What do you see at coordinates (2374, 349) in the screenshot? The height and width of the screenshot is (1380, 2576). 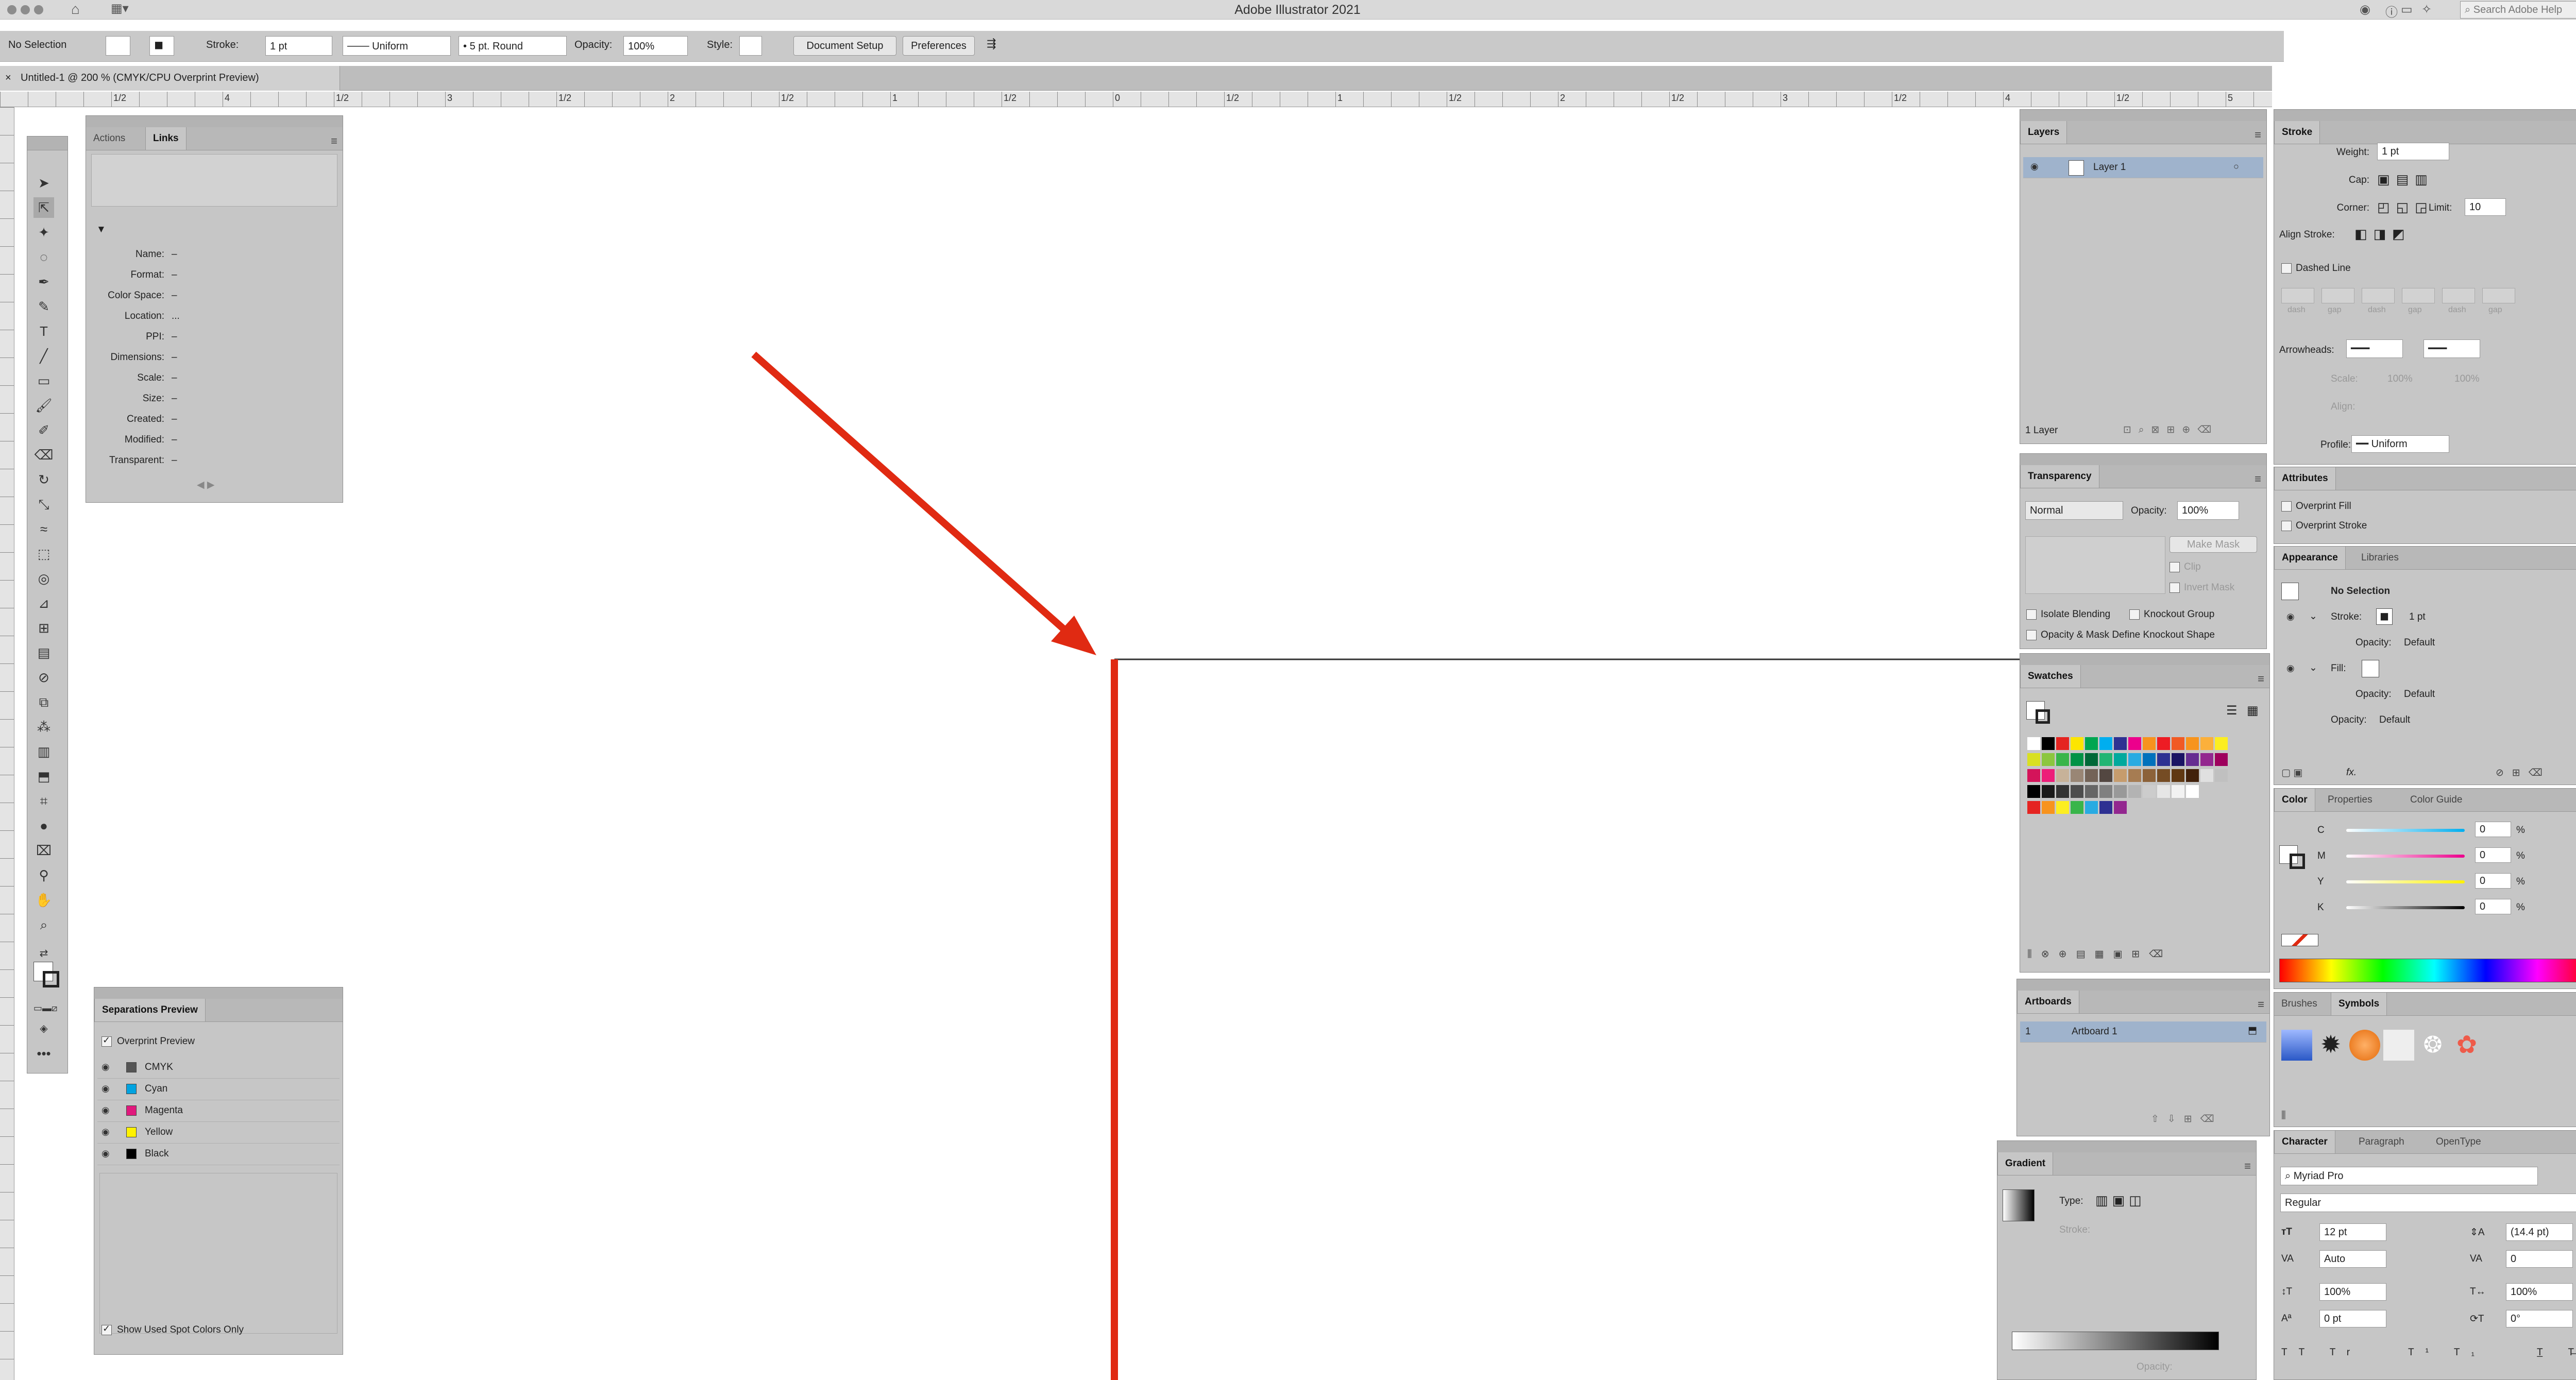 I see `start-arrowhead-dropdown: ━━━` at bounding box center [2374, 349].